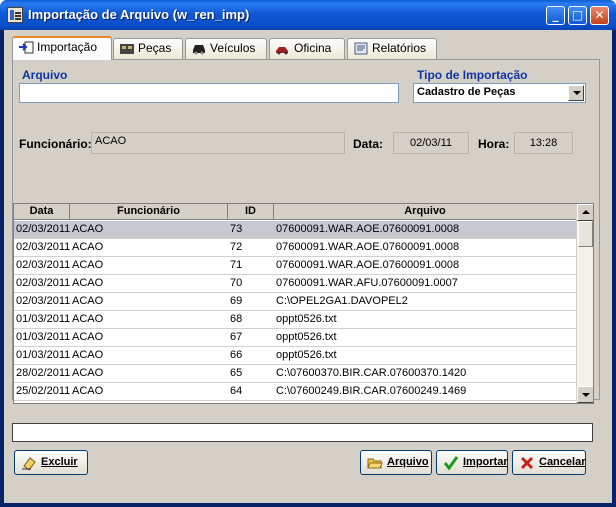  I want to click on table-row: 01/03/2011 ACAO 66 oppt0526.txt, so click(295, 356).